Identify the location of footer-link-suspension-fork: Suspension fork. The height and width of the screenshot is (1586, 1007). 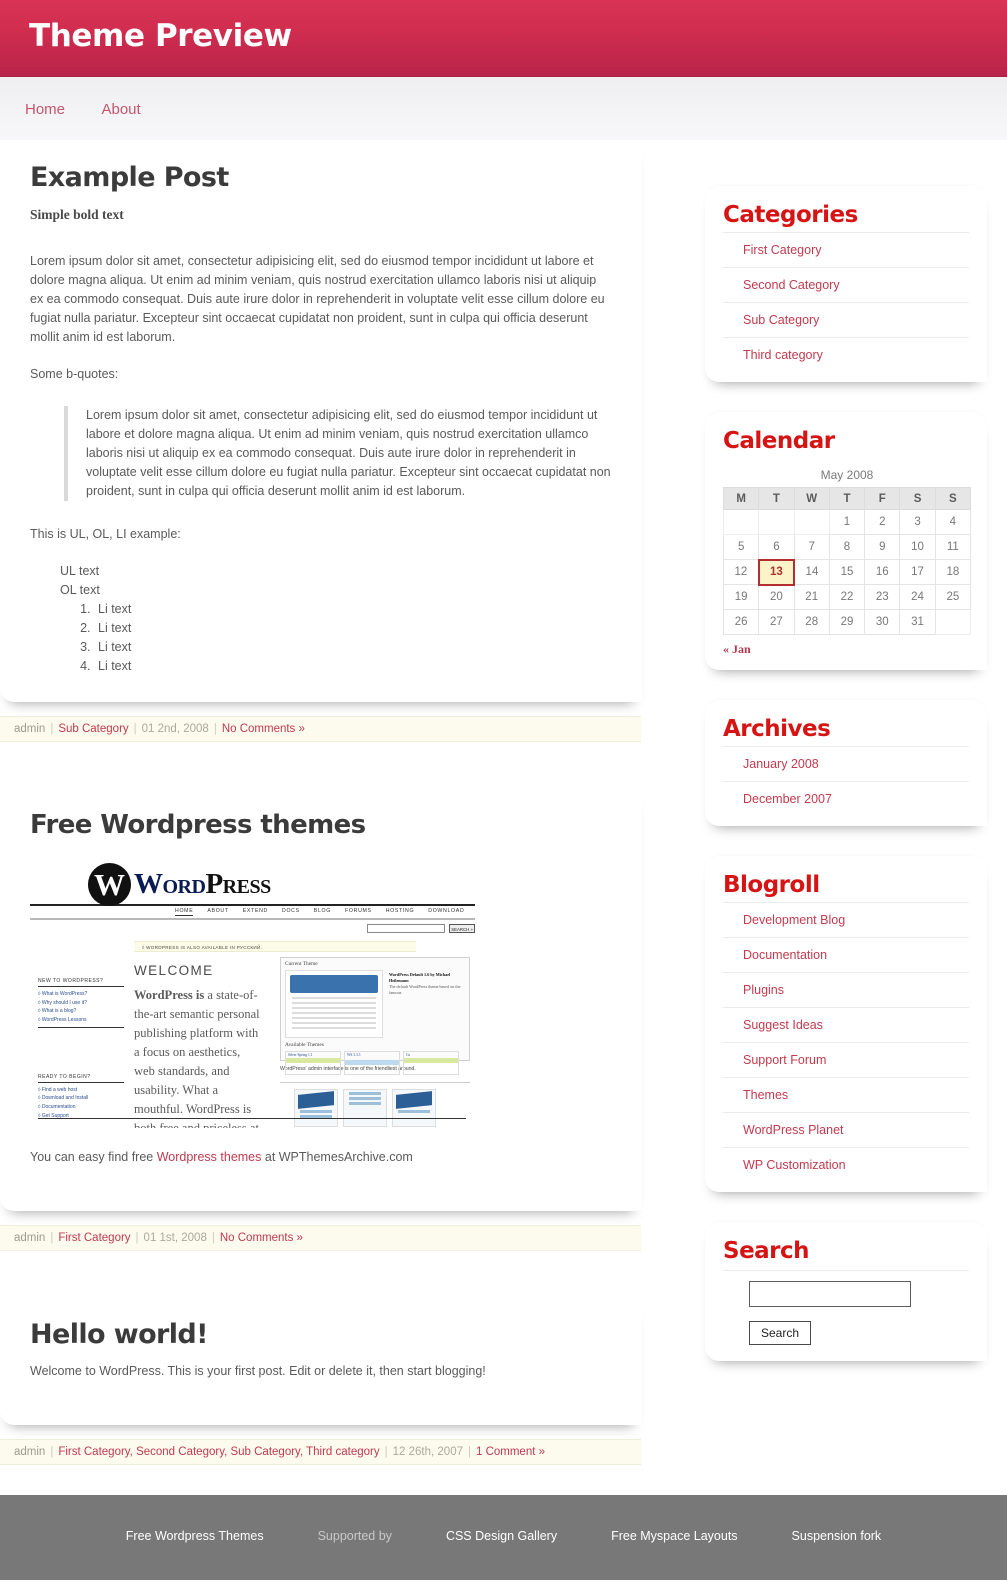
(837, 1536).